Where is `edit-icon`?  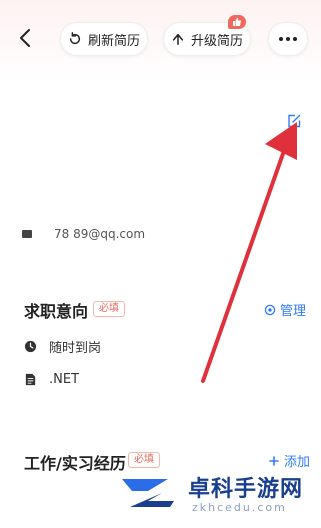 edit-icon is located at coordinates (294, 121).